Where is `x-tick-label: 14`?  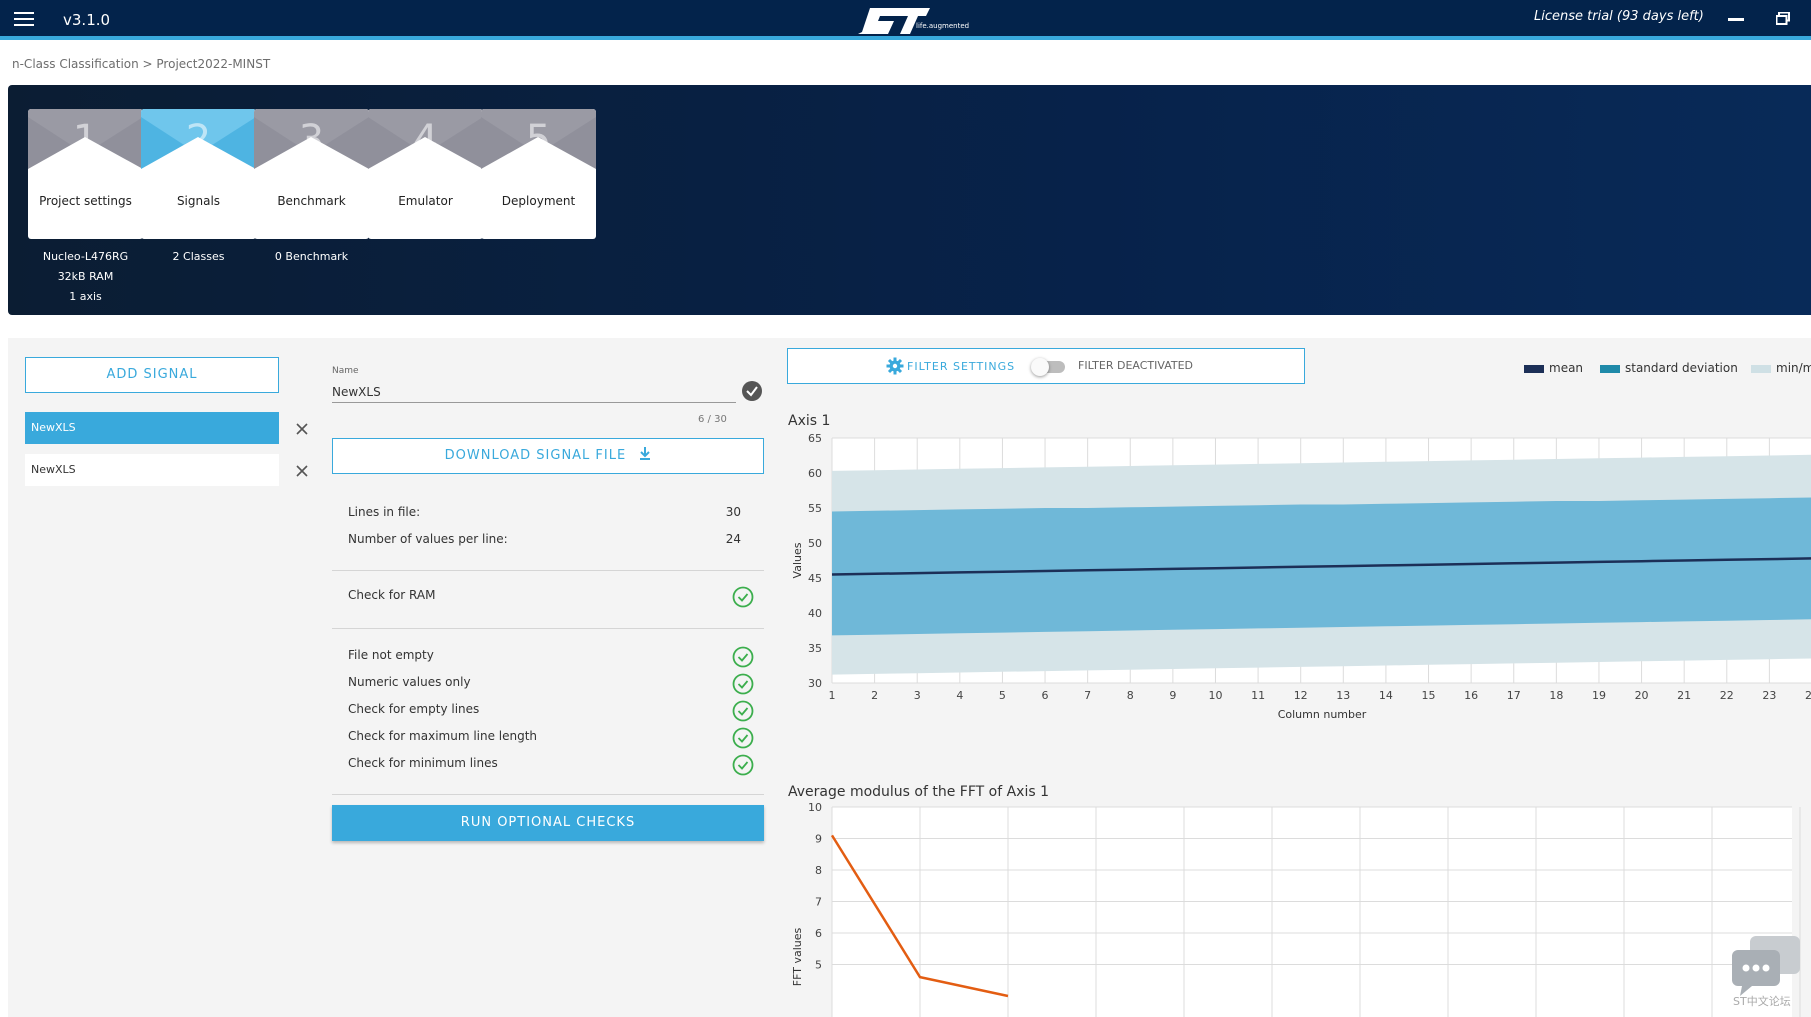 x-tick-label: 14 is located at coordinates (1386, 695).